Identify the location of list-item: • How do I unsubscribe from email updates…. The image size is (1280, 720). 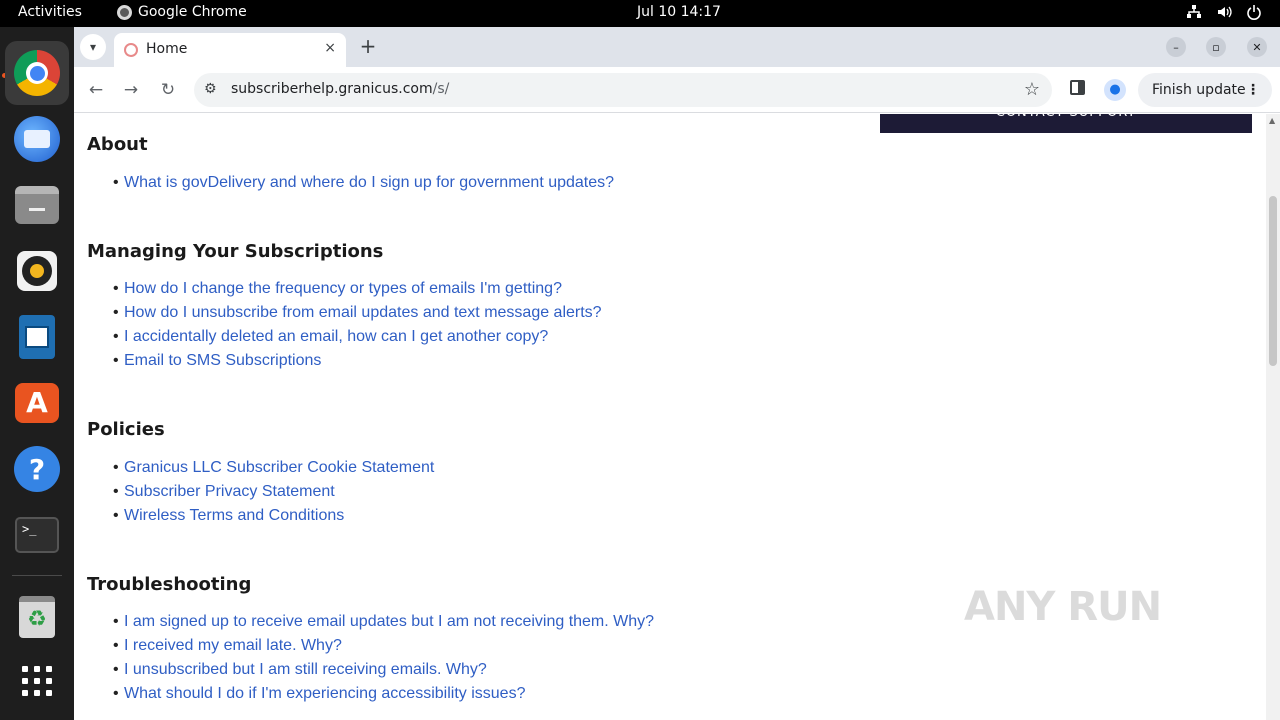
(357, 312).